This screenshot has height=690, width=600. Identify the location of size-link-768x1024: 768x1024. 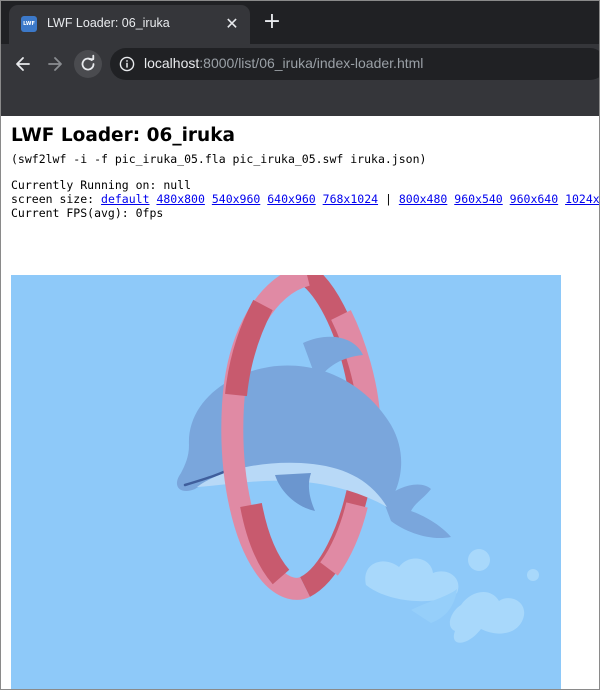
(350, 199).